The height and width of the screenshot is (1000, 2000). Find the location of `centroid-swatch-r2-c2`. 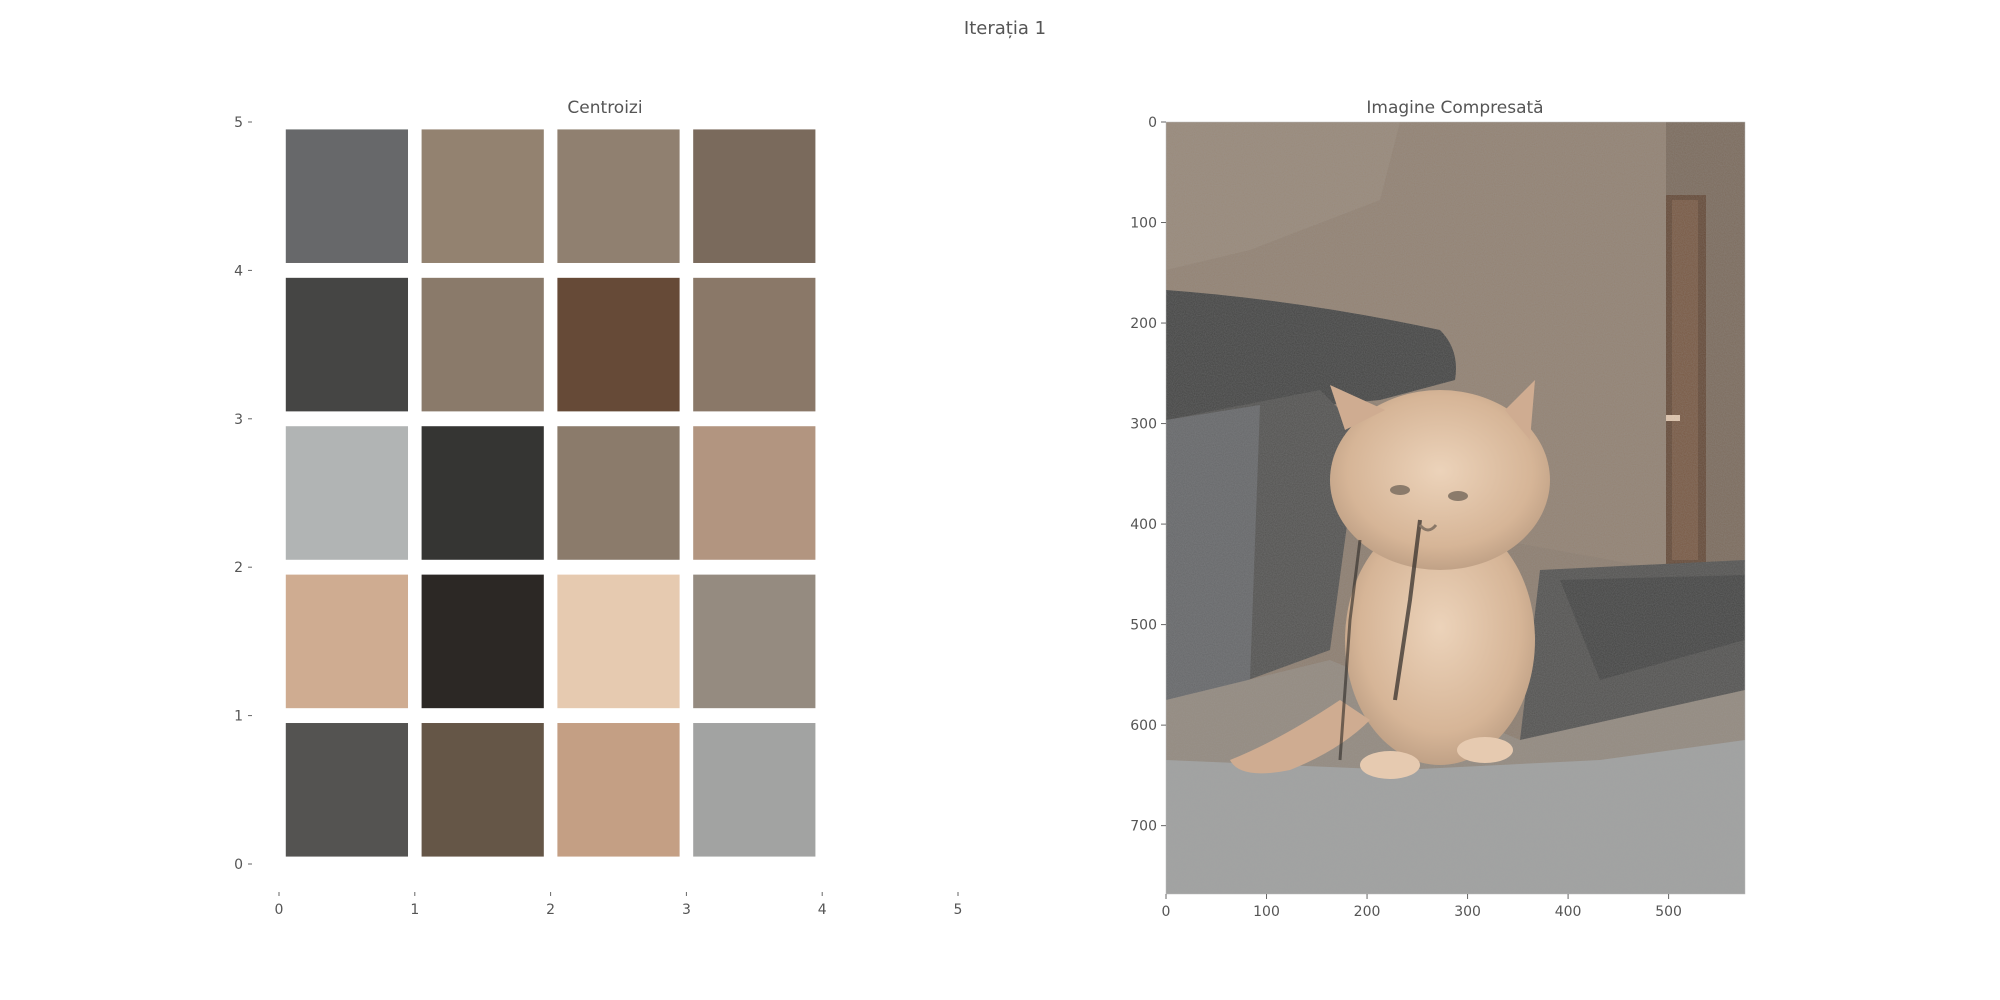

centroid-swatch-r2-c2 is located at coordinates (618, 493).